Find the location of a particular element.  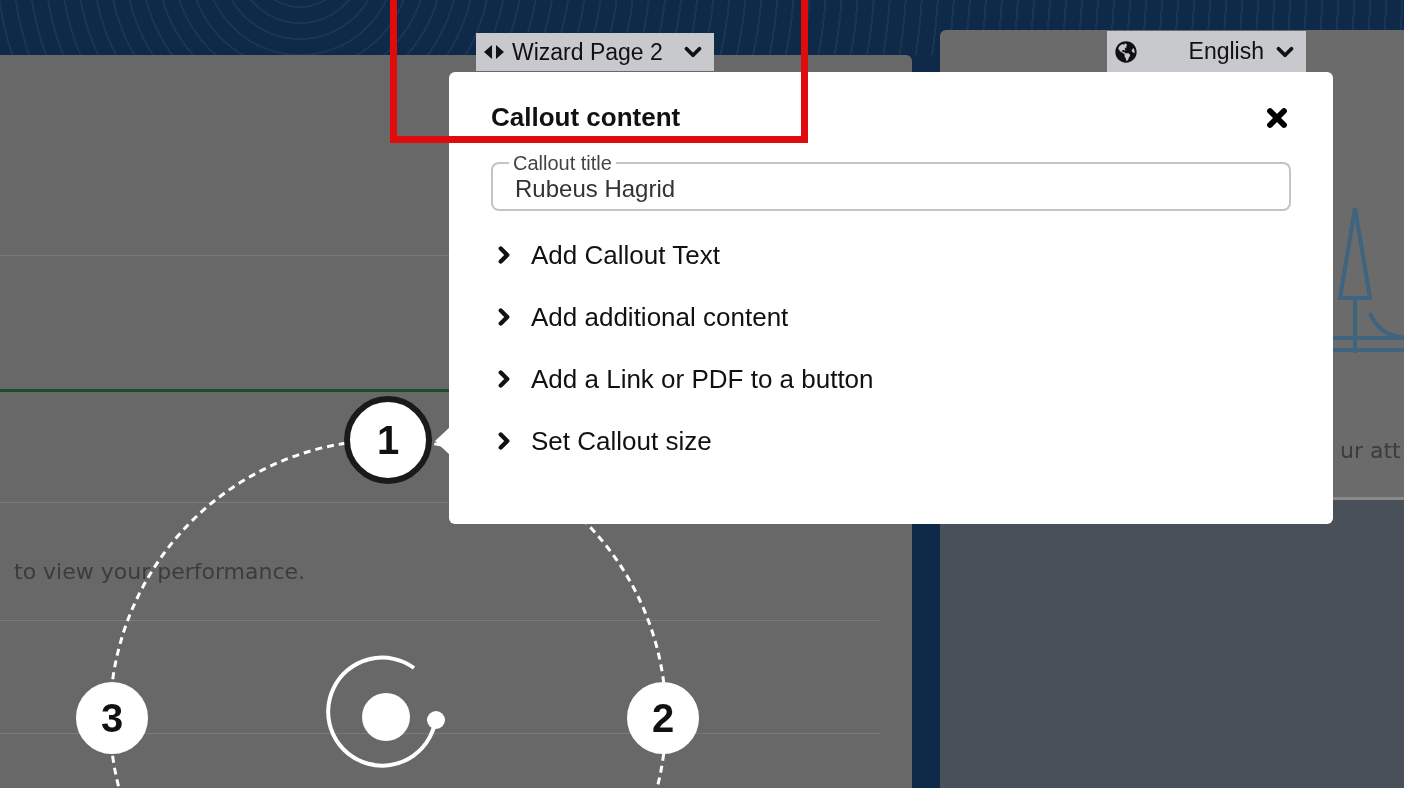

callout-title-field: Rubeus Hagrid is located at coordinates (891, 193).